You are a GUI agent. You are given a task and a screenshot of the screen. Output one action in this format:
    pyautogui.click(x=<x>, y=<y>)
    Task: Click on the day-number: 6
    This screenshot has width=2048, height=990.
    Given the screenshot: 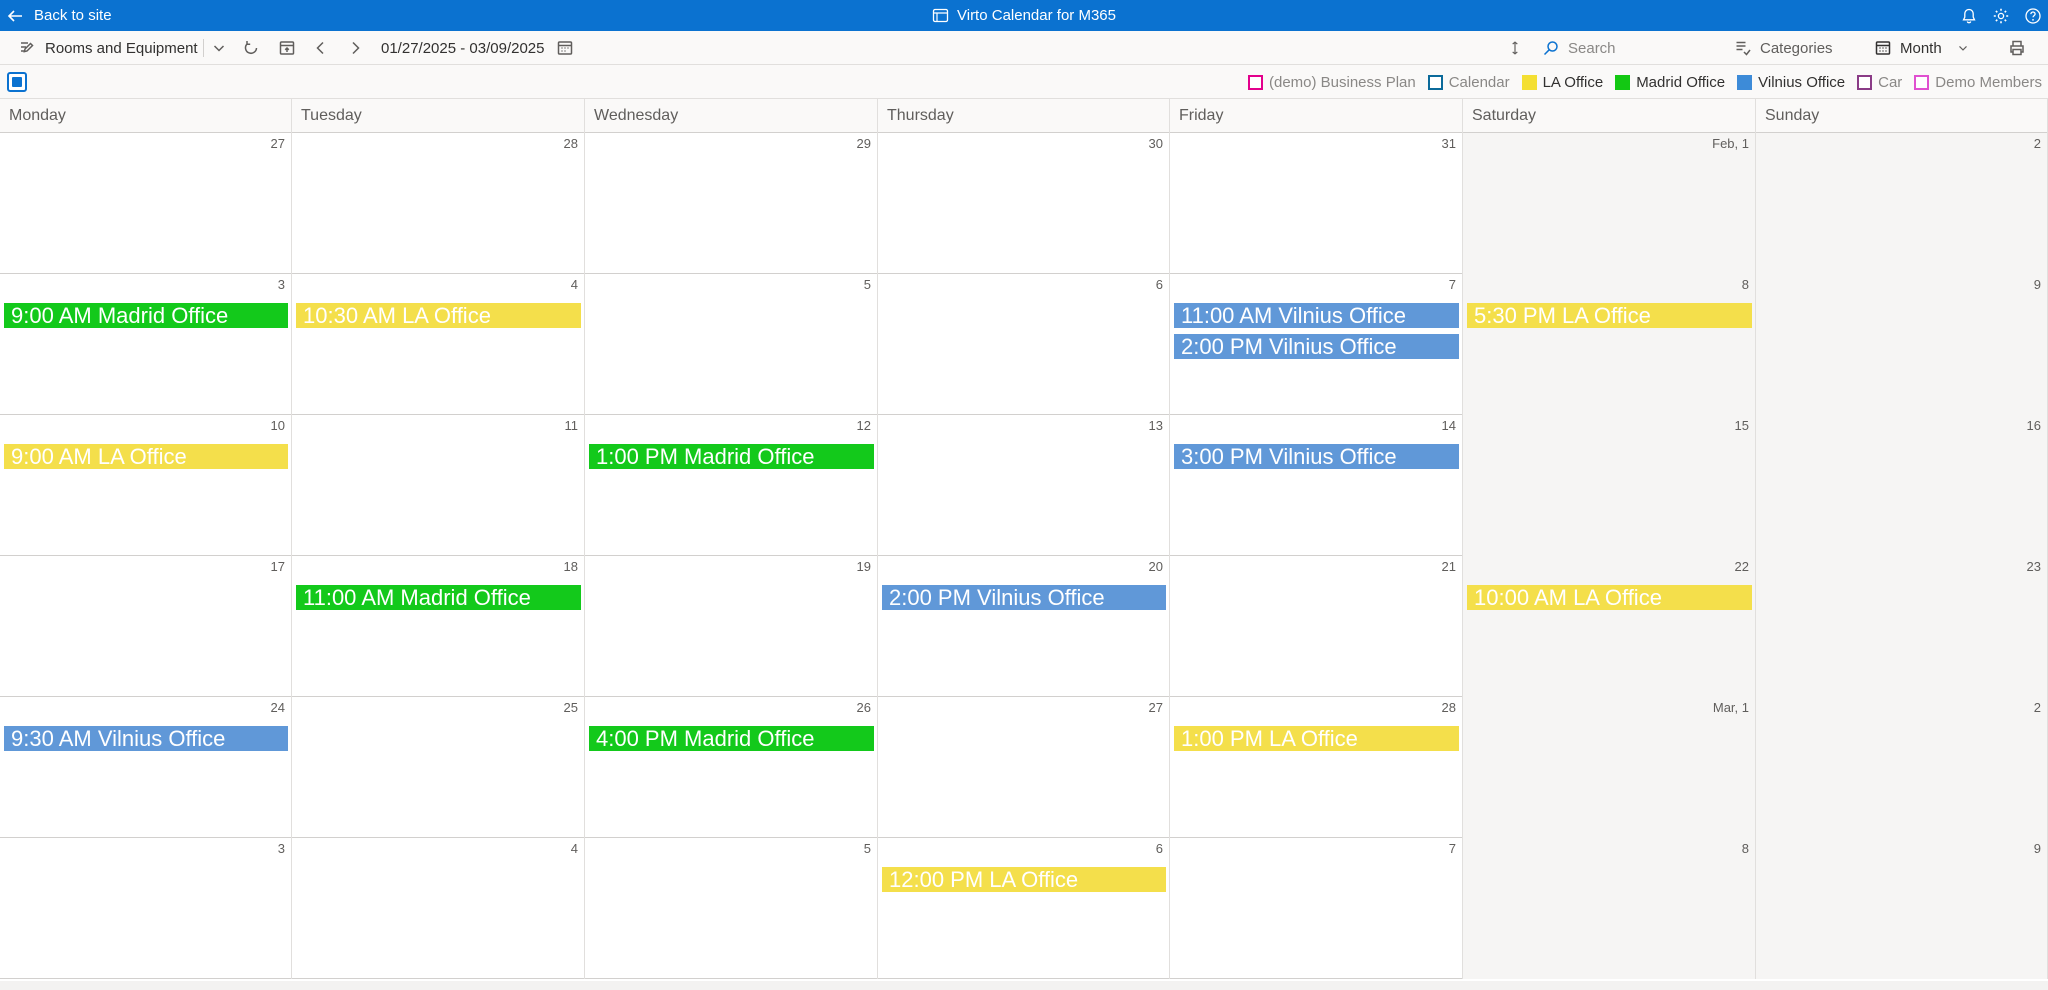 What is the action you would take?
    pyautogui.click(x=1159, y=848)
    